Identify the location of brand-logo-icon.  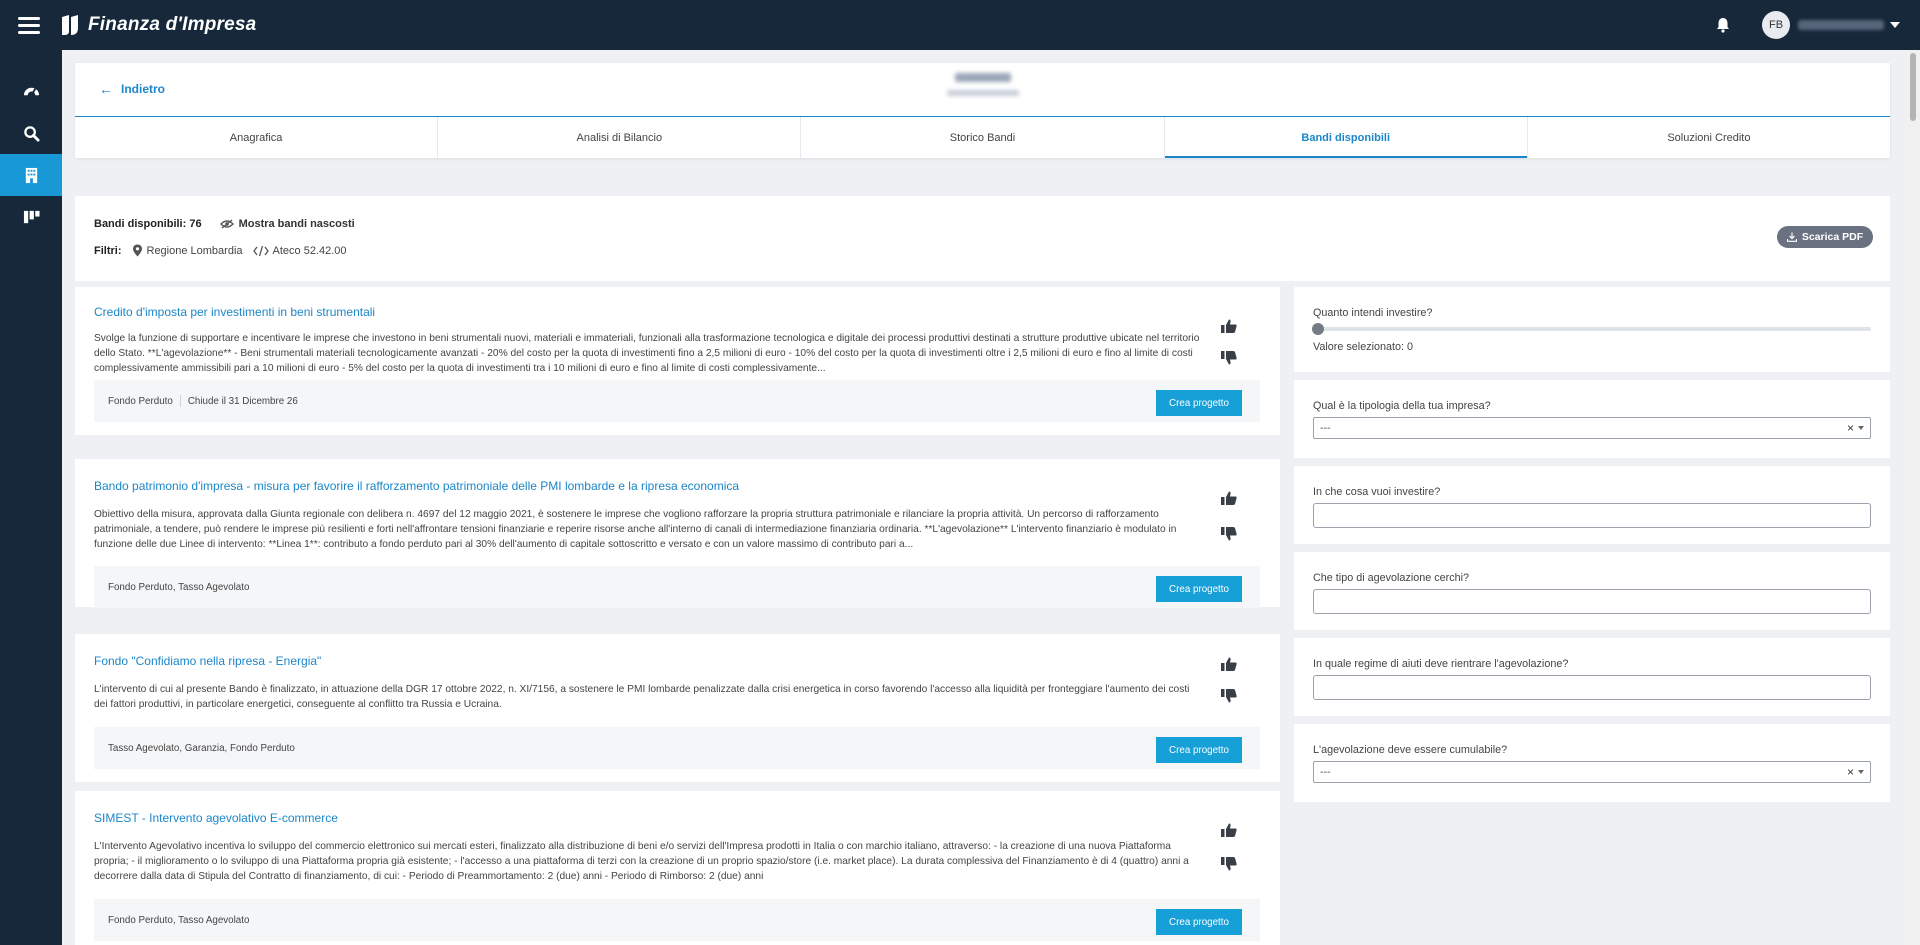
(70, 25).